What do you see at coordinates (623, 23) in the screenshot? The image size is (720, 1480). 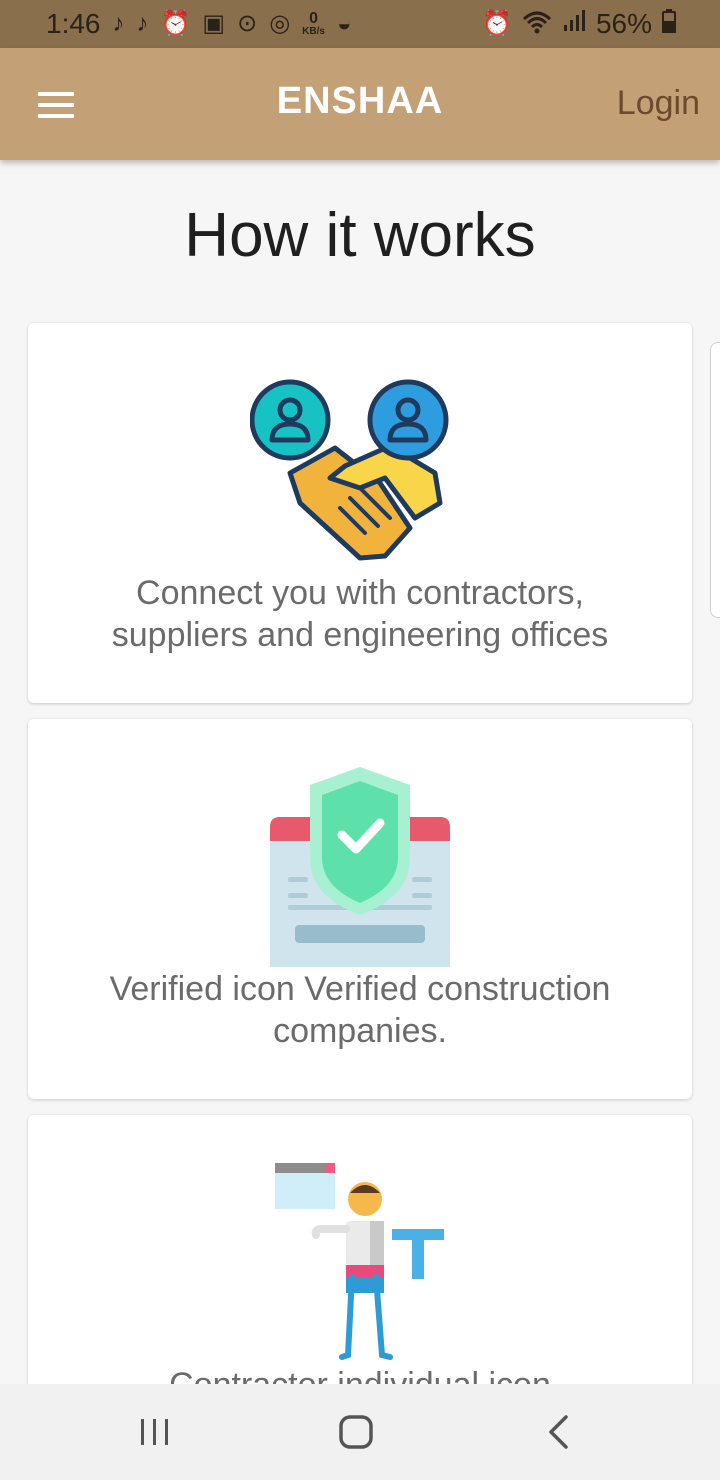 I see `battery-percent: 56%` at bounding box center [623, 23].